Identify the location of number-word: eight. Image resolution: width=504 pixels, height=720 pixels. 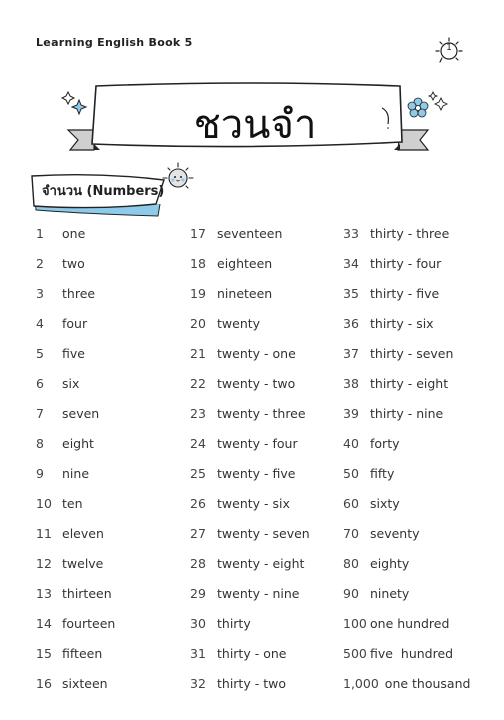
(78, 443).